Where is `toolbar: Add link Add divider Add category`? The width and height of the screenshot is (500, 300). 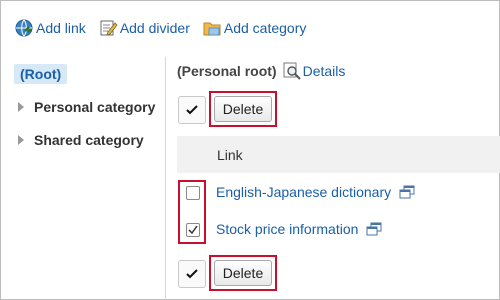
toolbar: Add link Add divider Add category is located at coordinates (166, 28).